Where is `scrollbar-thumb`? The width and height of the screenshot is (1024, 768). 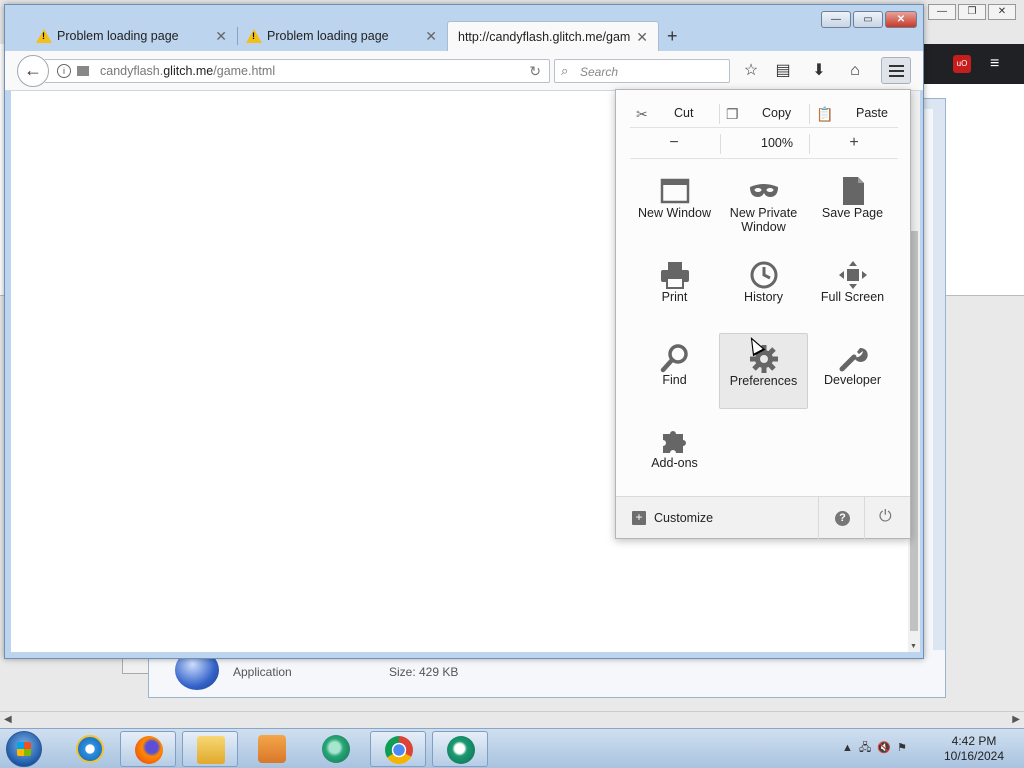 scrollbar-thumb is located at coordinates (914, 431).